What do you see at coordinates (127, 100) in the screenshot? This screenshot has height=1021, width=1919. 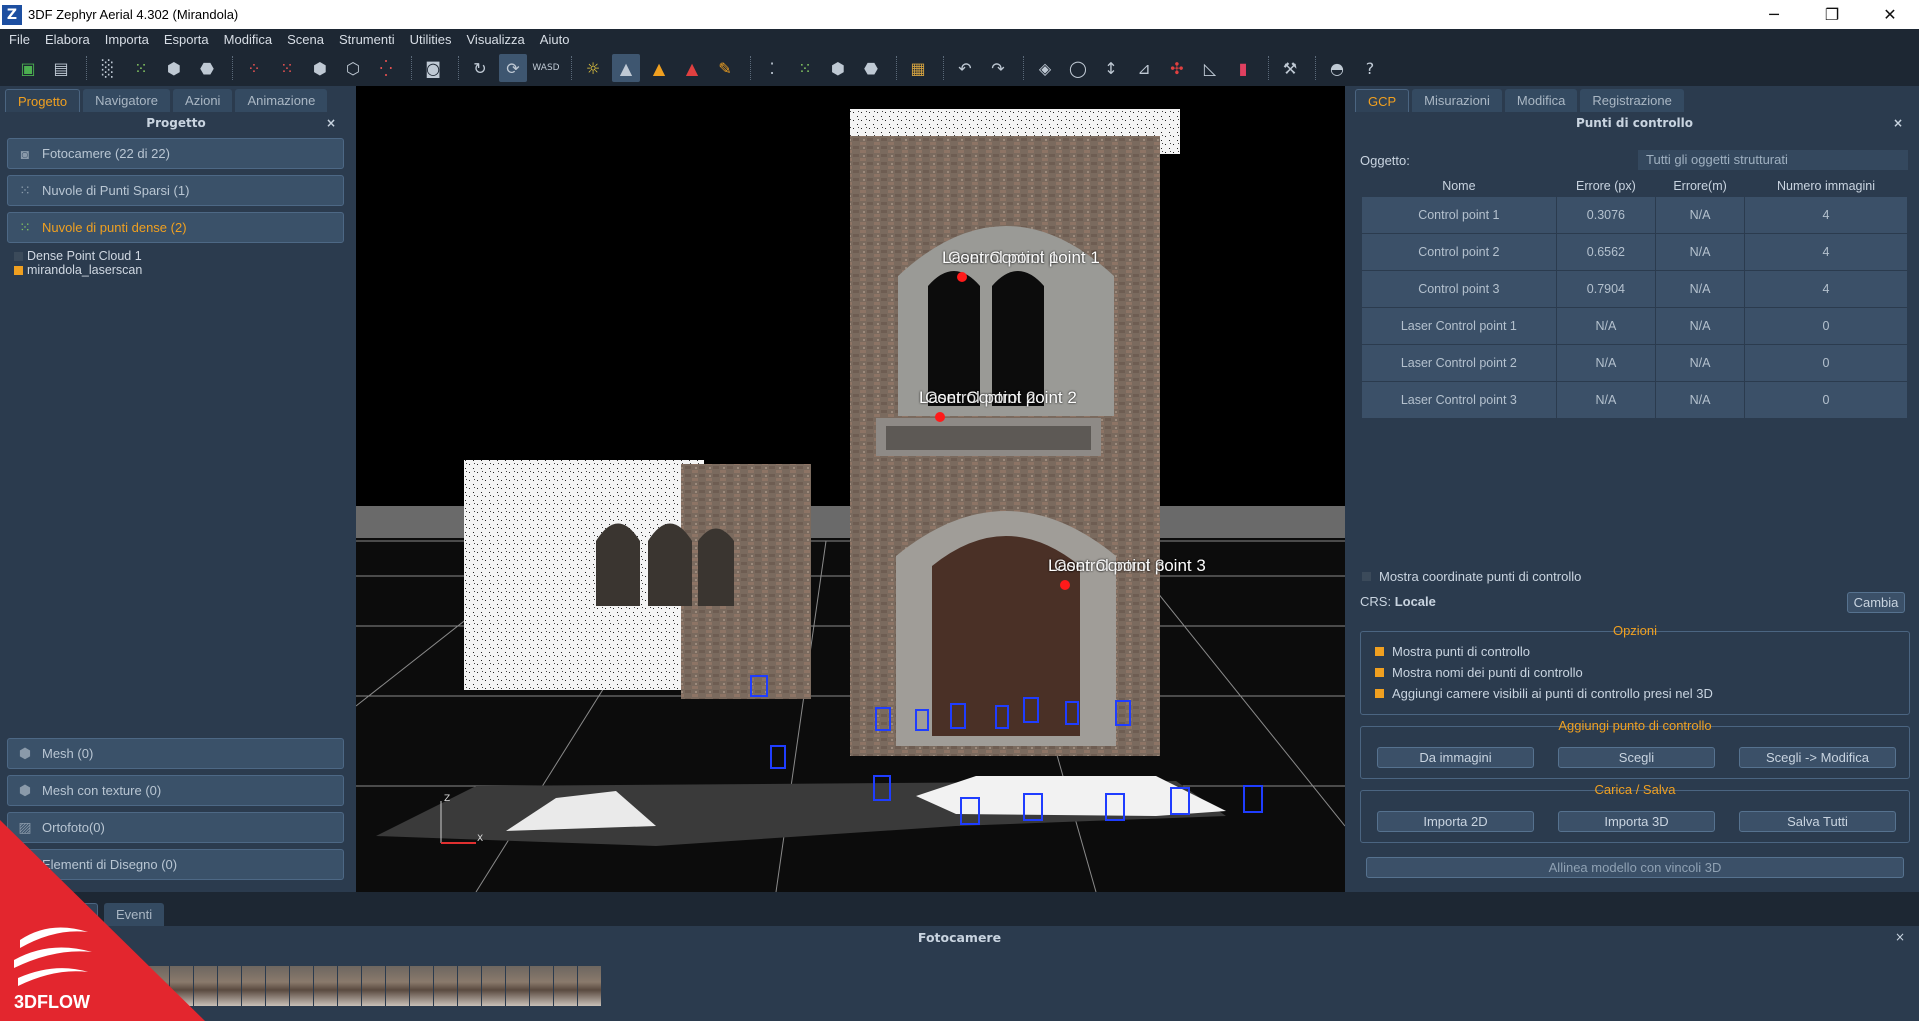 I see `tab-navigatore: Navigatore` at bounding box center [127, 100].